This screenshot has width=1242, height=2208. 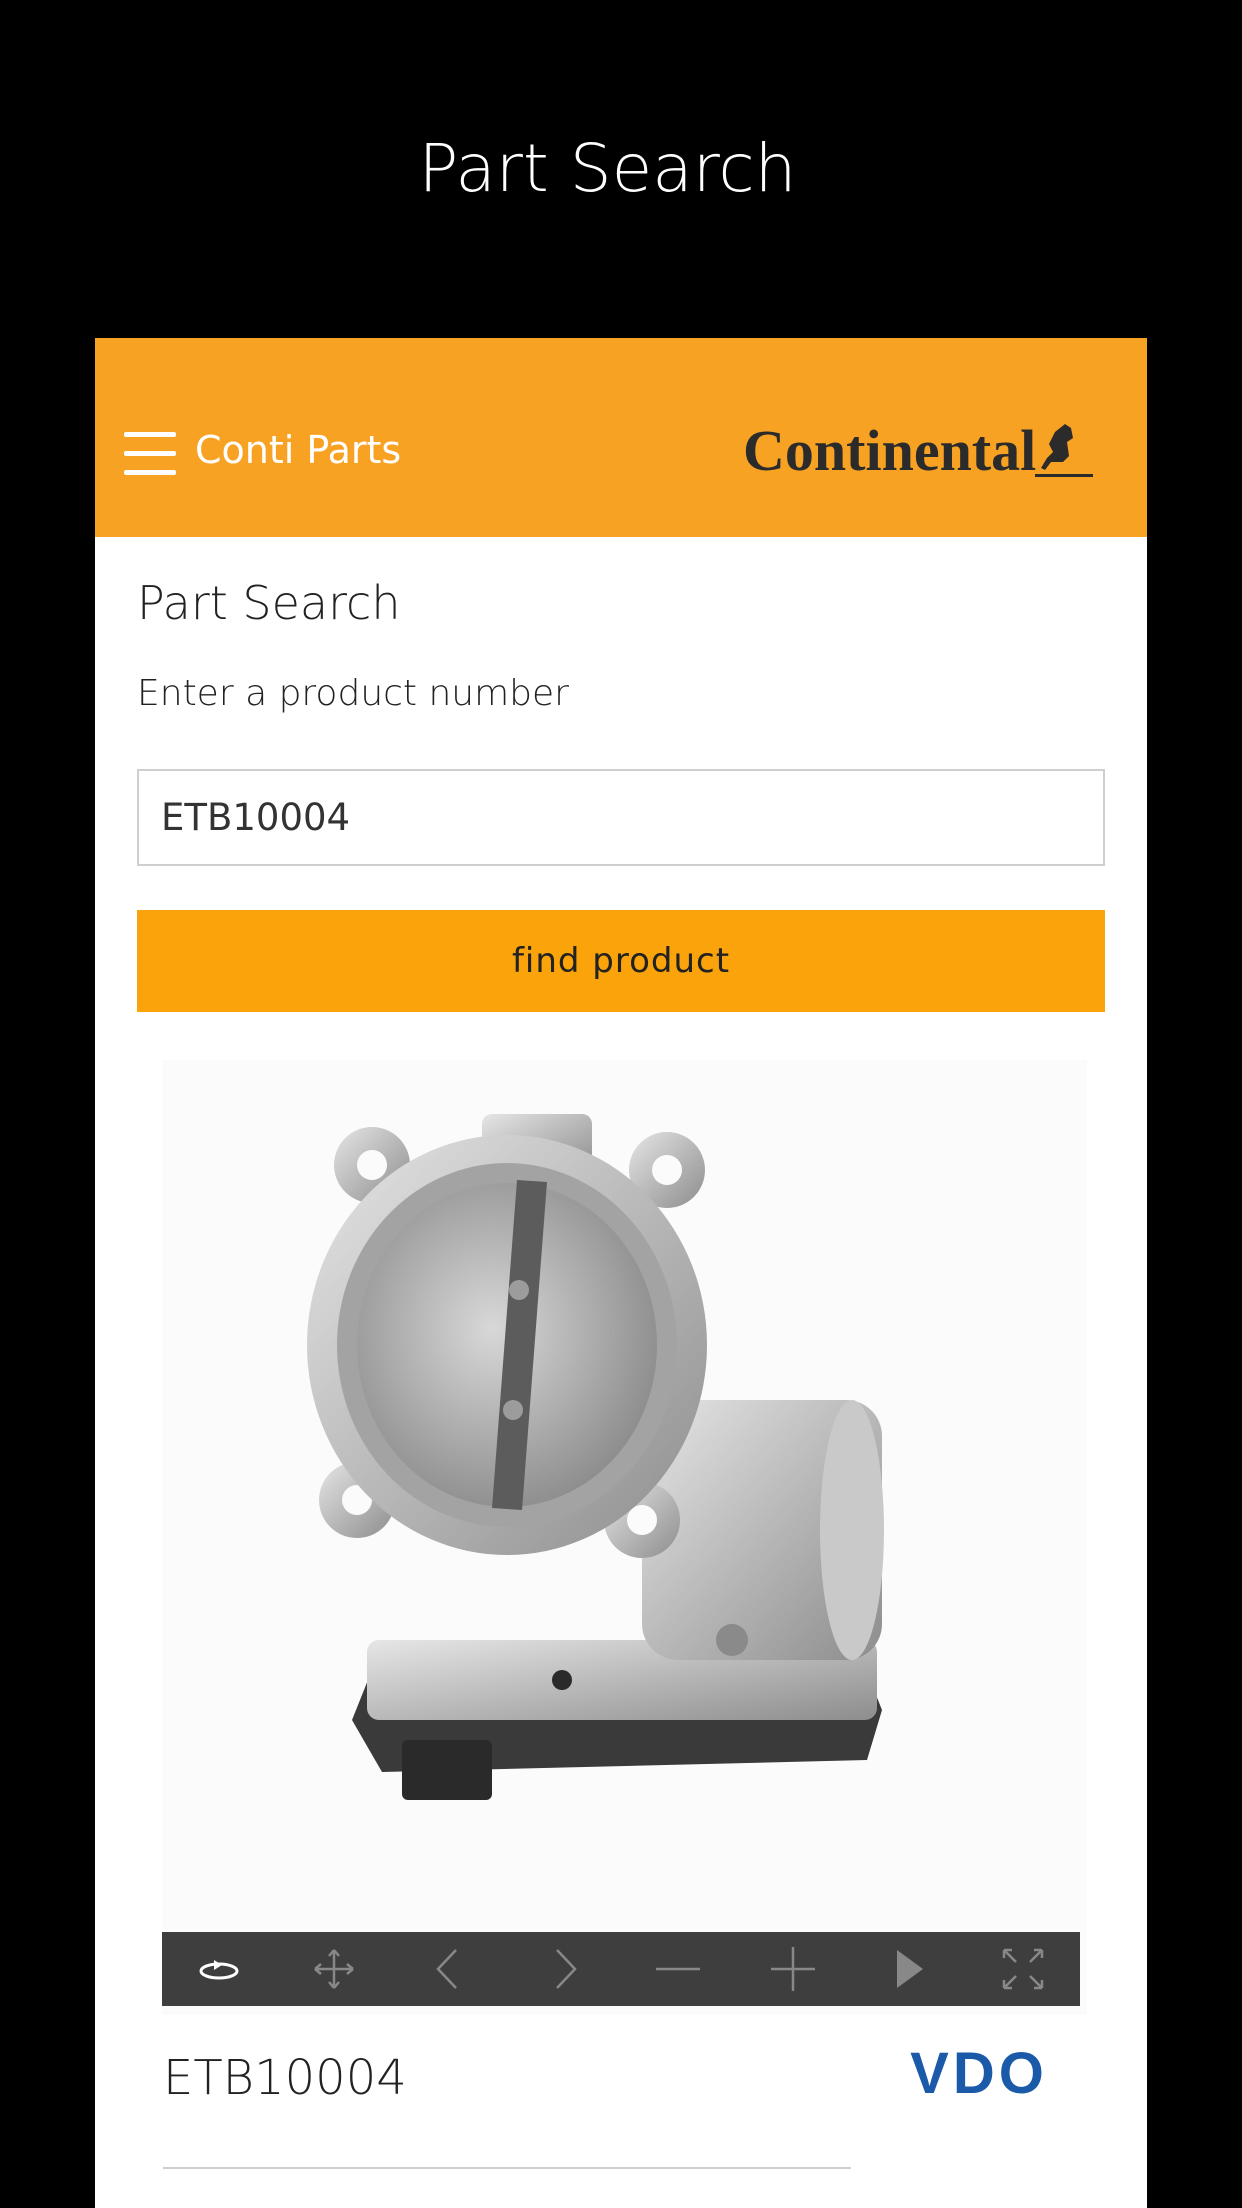 I want to click on product-number-input, so click(x=621, y=817).